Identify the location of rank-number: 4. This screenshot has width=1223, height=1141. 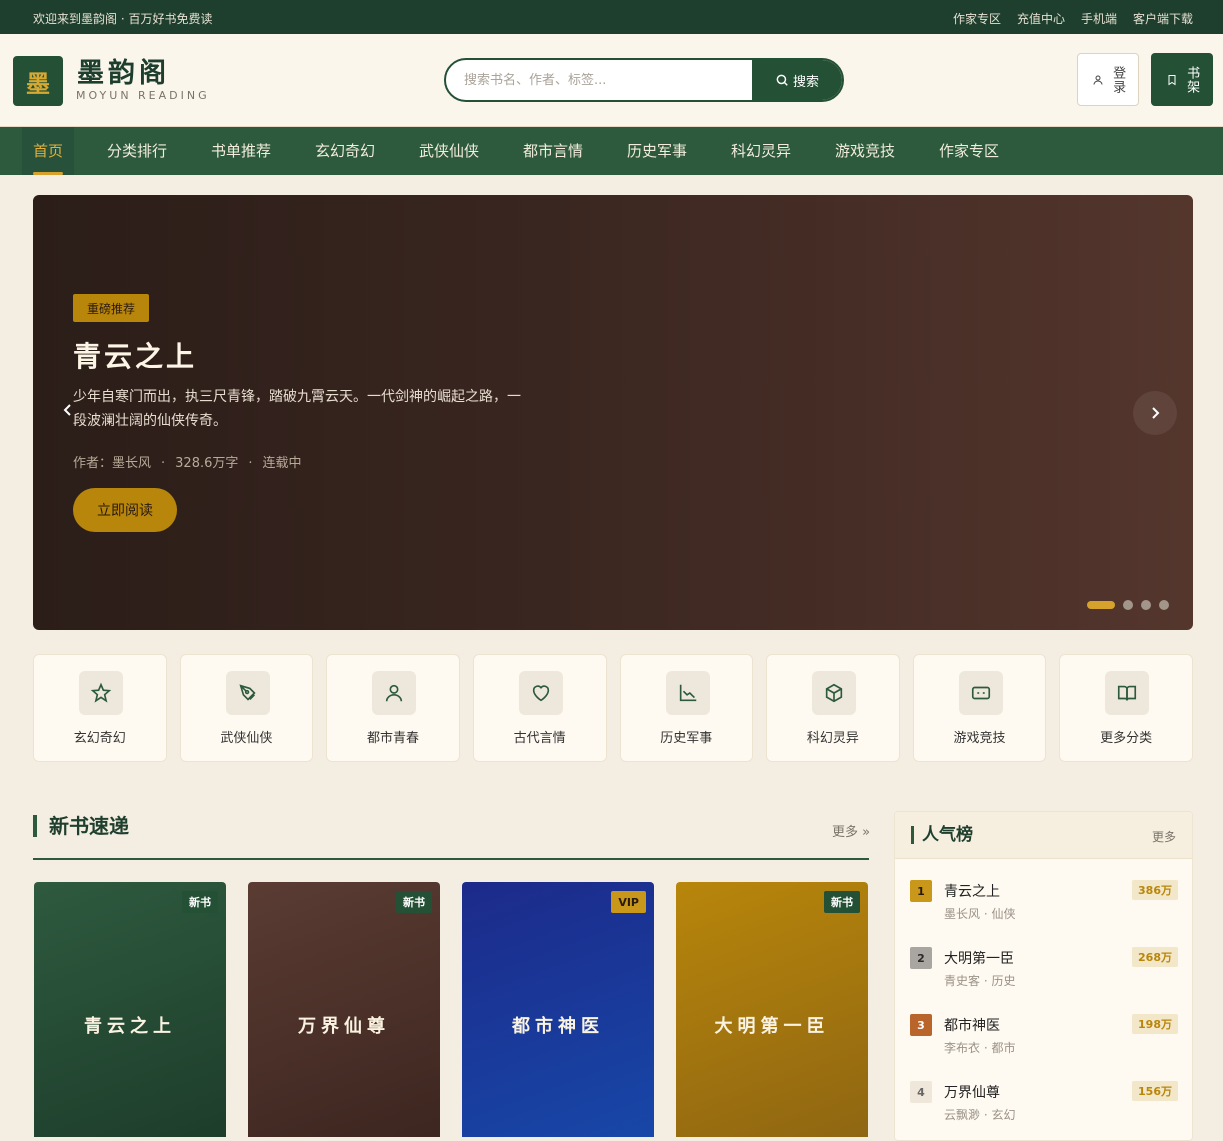
(921, 1092).